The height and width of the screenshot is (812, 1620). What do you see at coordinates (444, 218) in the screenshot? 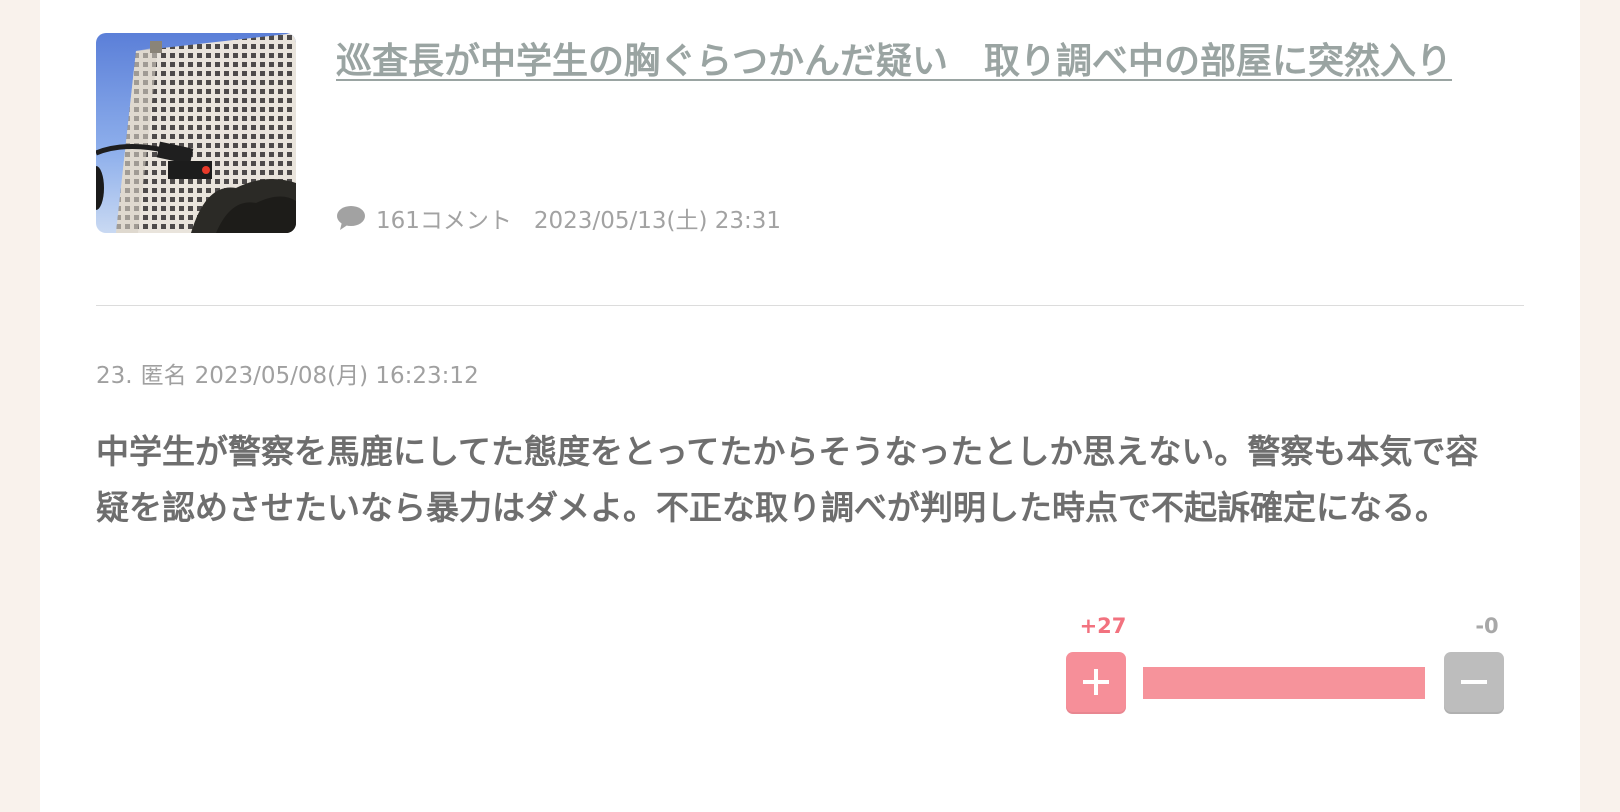
I see `comment-count: 161コメント` at bounding box center [444, 218].